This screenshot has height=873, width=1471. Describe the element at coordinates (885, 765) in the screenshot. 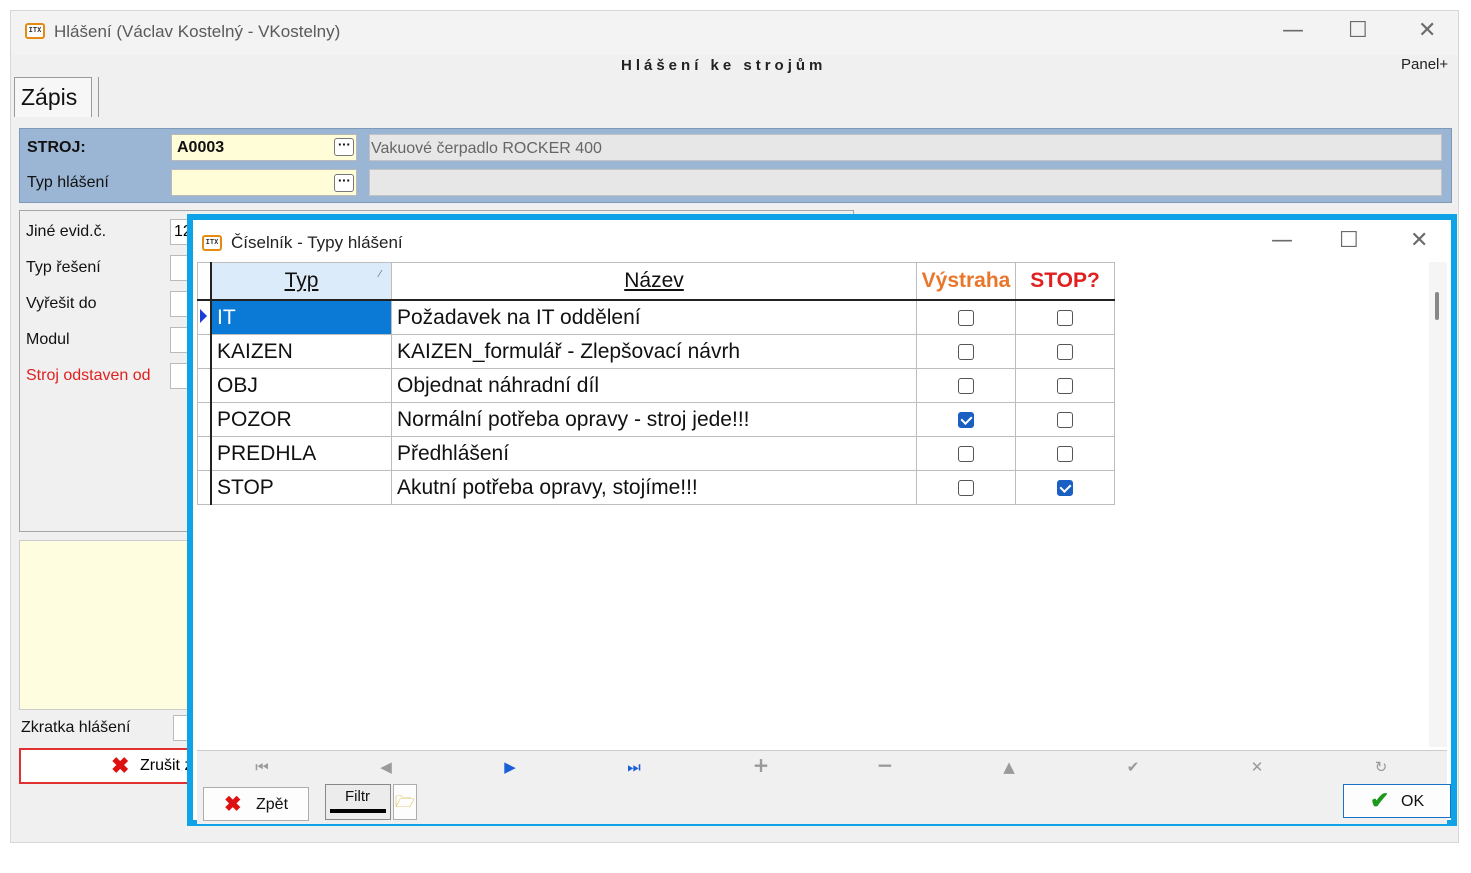

I see `delete-record-icon: −` at that location.